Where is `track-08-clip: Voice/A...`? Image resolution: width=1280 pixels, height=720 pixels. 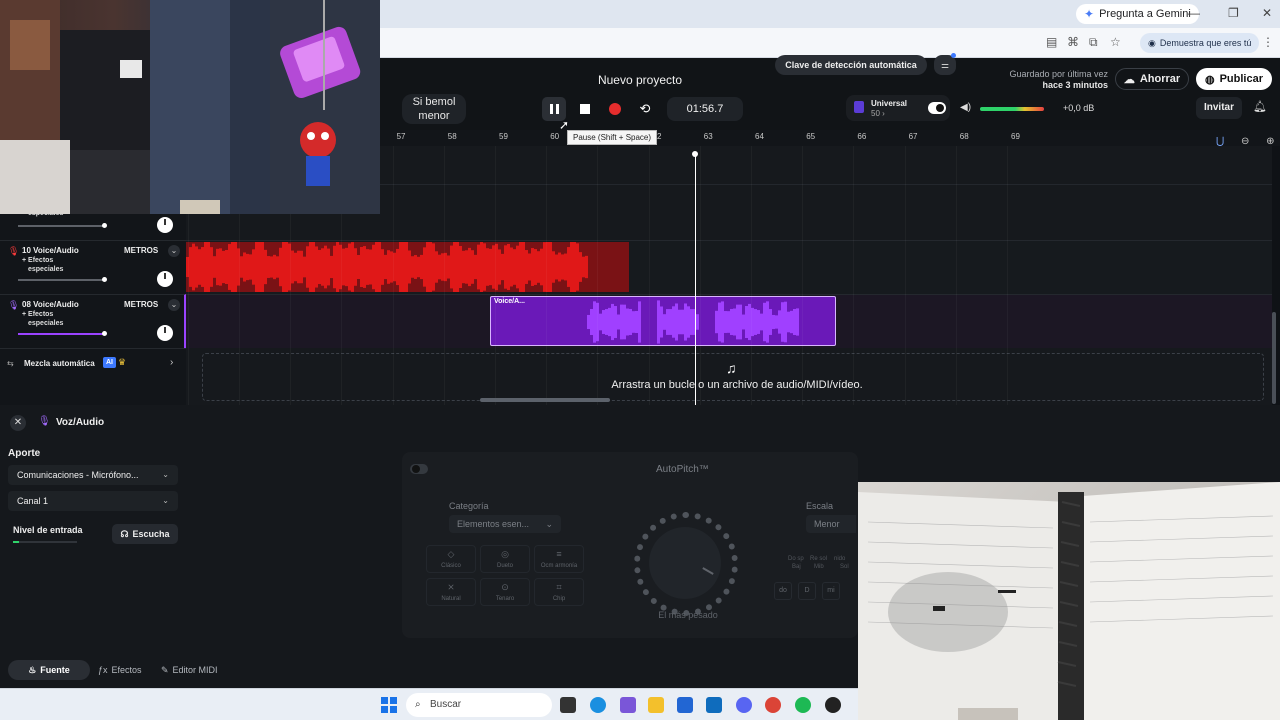 track-08-clip: Voice/A... is located at coordinates (663, 321).